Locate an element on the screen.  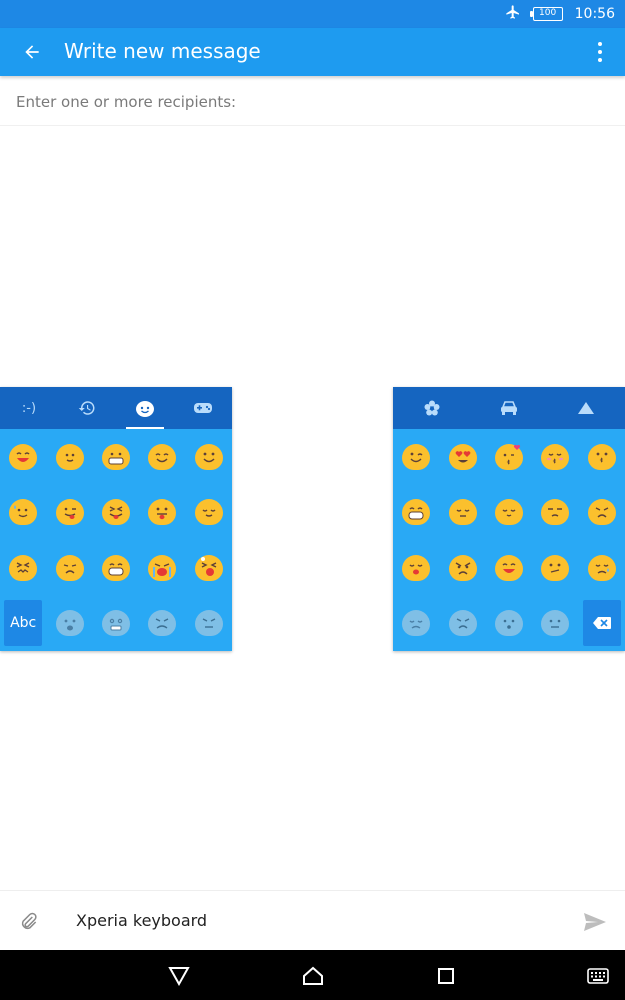
status-bar: 100 10:56 is located at coordinates (312, 14).